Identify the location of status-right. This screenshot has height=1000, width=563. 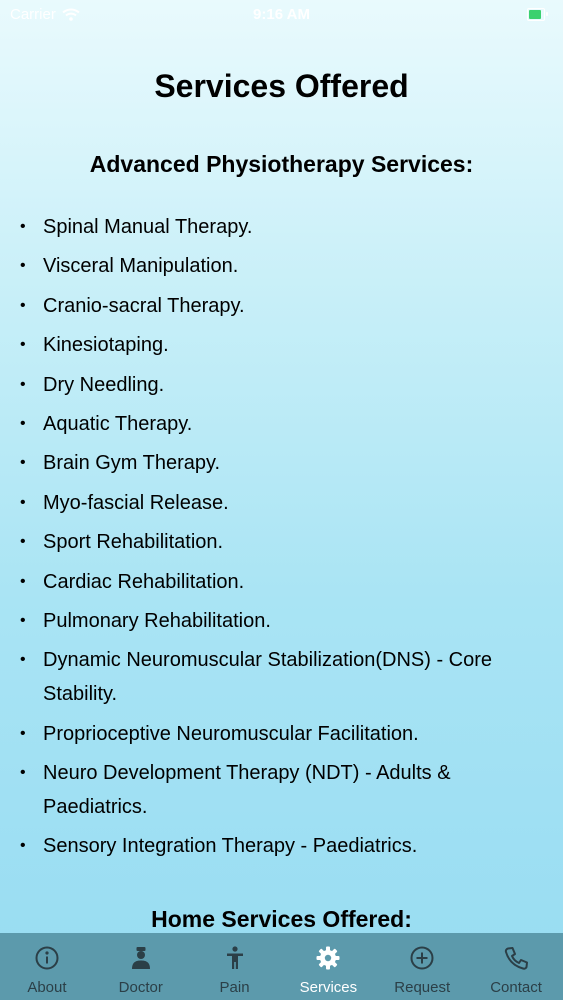
(537, 14).